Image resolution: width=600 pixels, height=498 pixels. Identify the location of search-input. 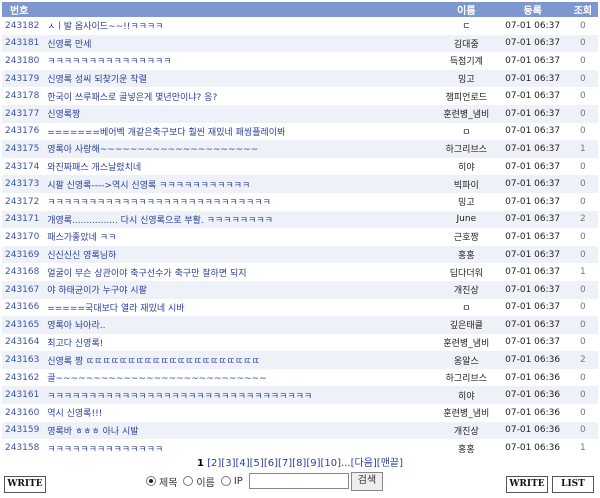
(298, 481).